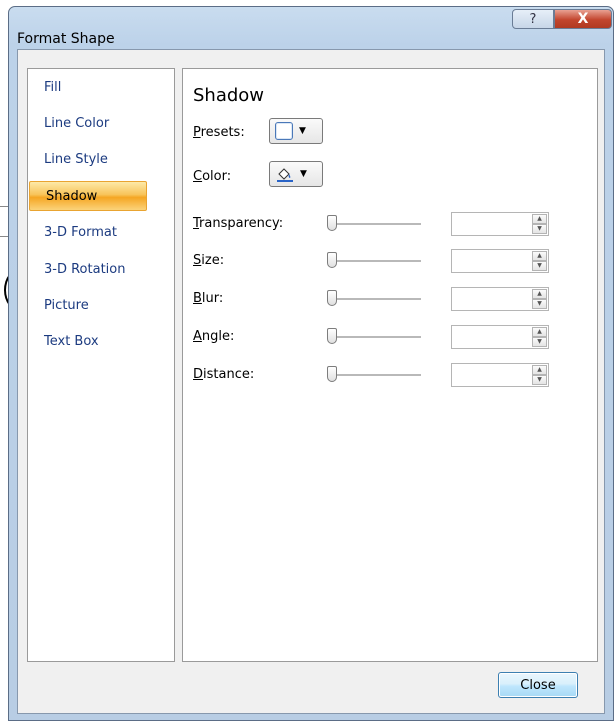  Describe the element at coordinates (222, 132) in the screenshot. I see `presets-label-text: resets:` at that location.